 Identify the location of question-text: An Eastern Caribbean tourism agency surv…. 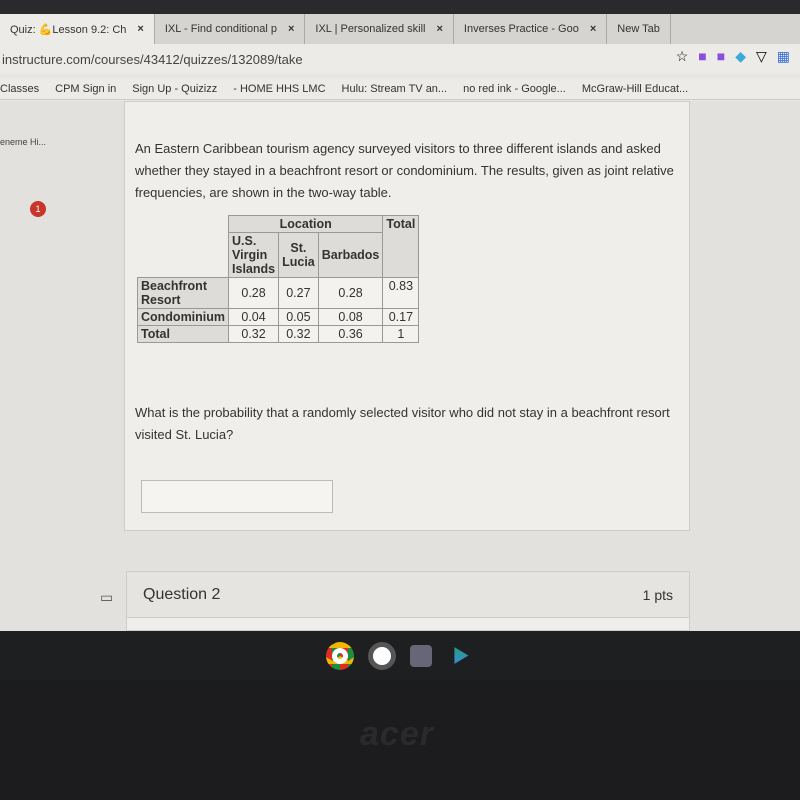
(404, 170).